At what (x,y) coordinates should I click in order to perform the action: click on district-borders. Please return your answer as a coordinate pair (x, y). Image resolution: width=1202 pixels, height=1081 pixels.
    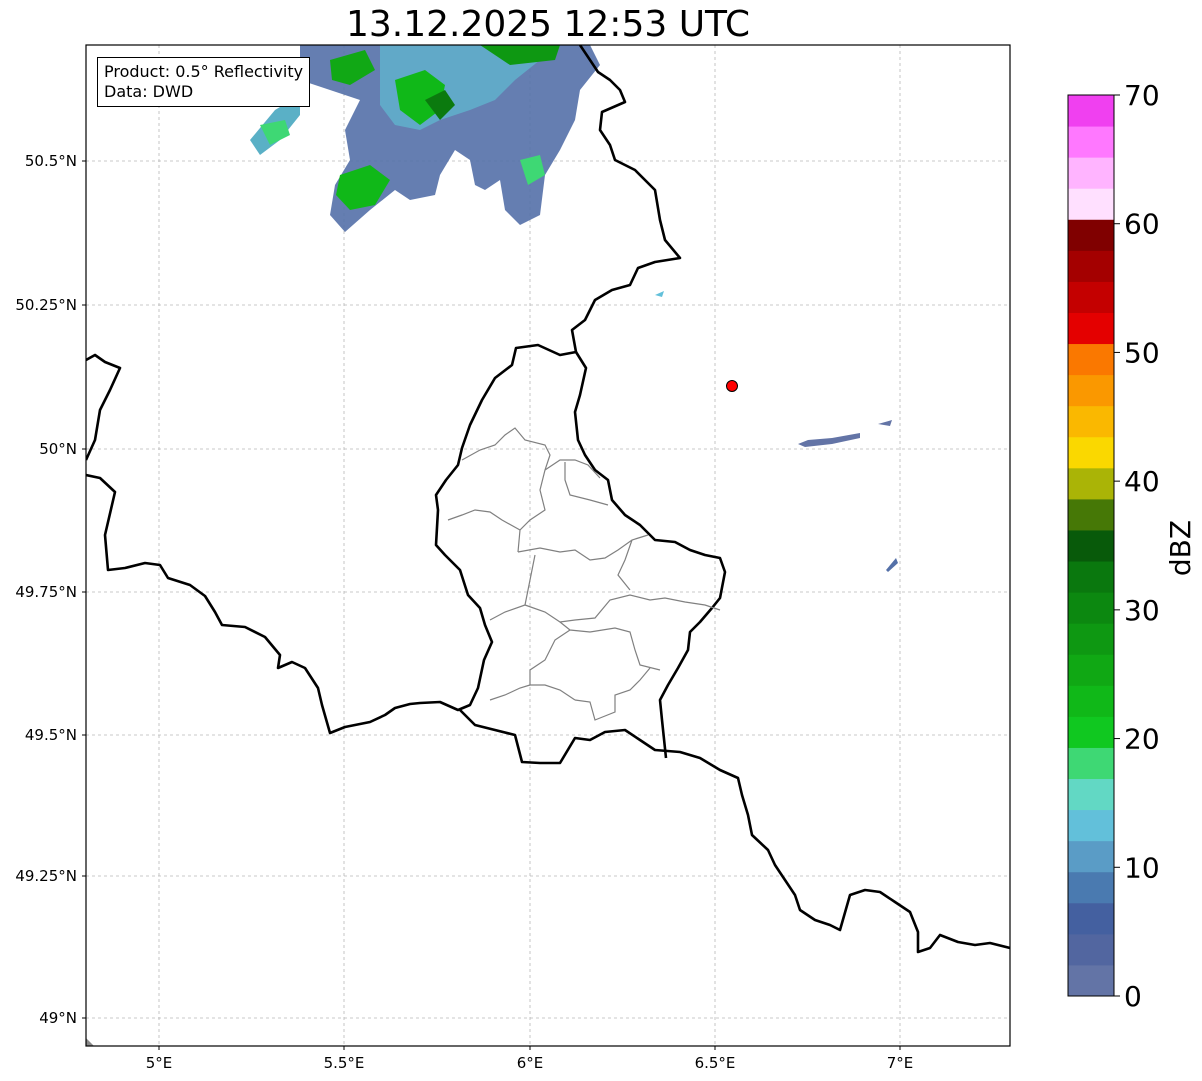
    Looking at the image, I should click on (584, 574).